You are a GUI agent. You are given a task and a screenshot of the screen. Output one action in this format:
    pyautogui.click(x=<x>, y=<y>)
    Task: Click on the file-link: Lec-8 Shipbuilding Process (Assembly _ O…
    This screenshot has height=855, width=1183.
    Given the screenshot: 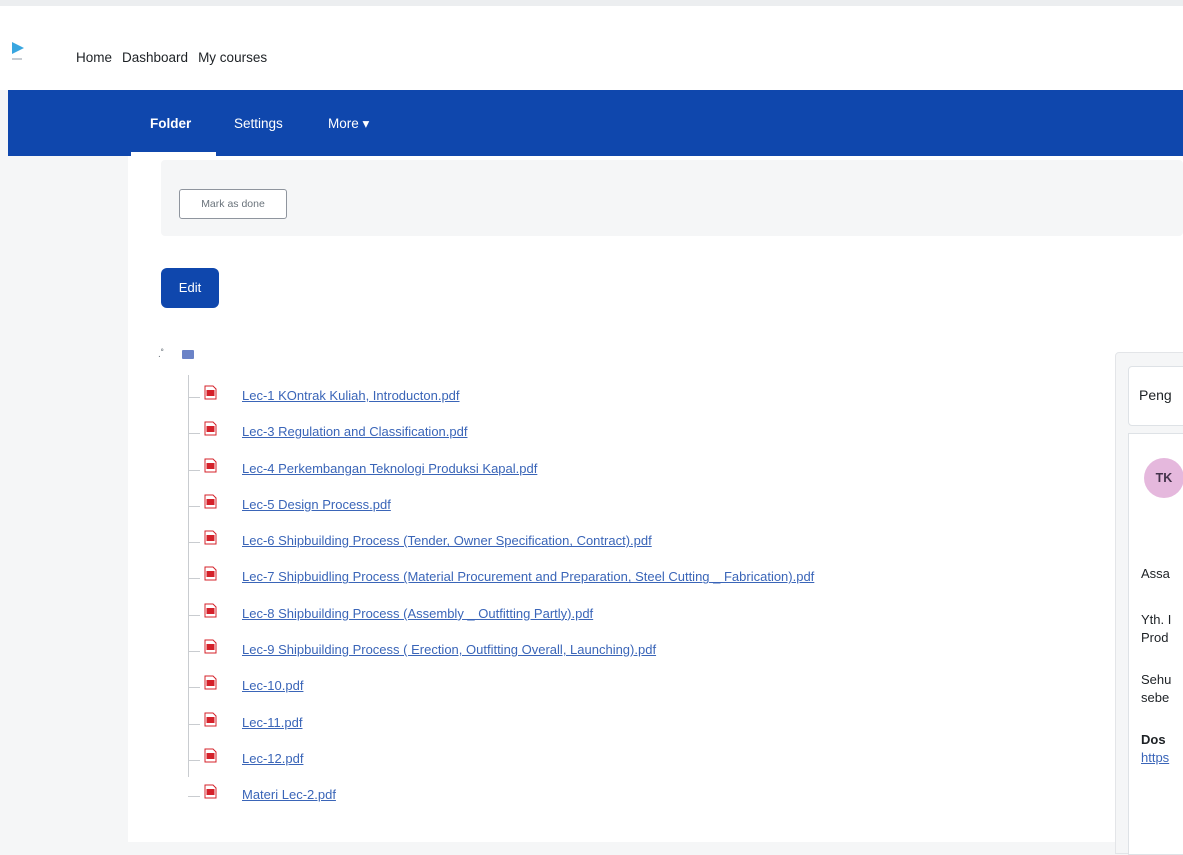 What is the action you would take?
    pyautogui.click(x=417, y=613)
    